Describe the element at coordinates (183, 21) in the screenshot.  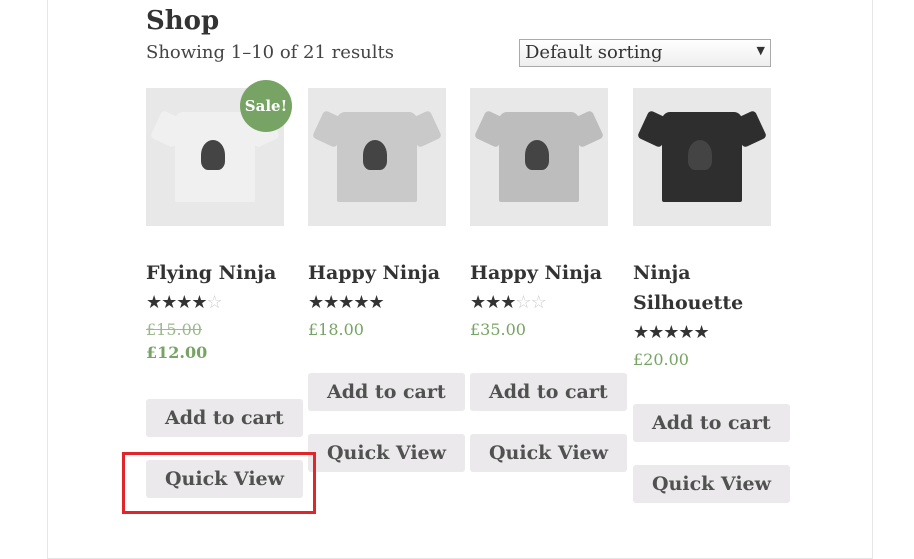
I see `page-title: Shop` at that location.